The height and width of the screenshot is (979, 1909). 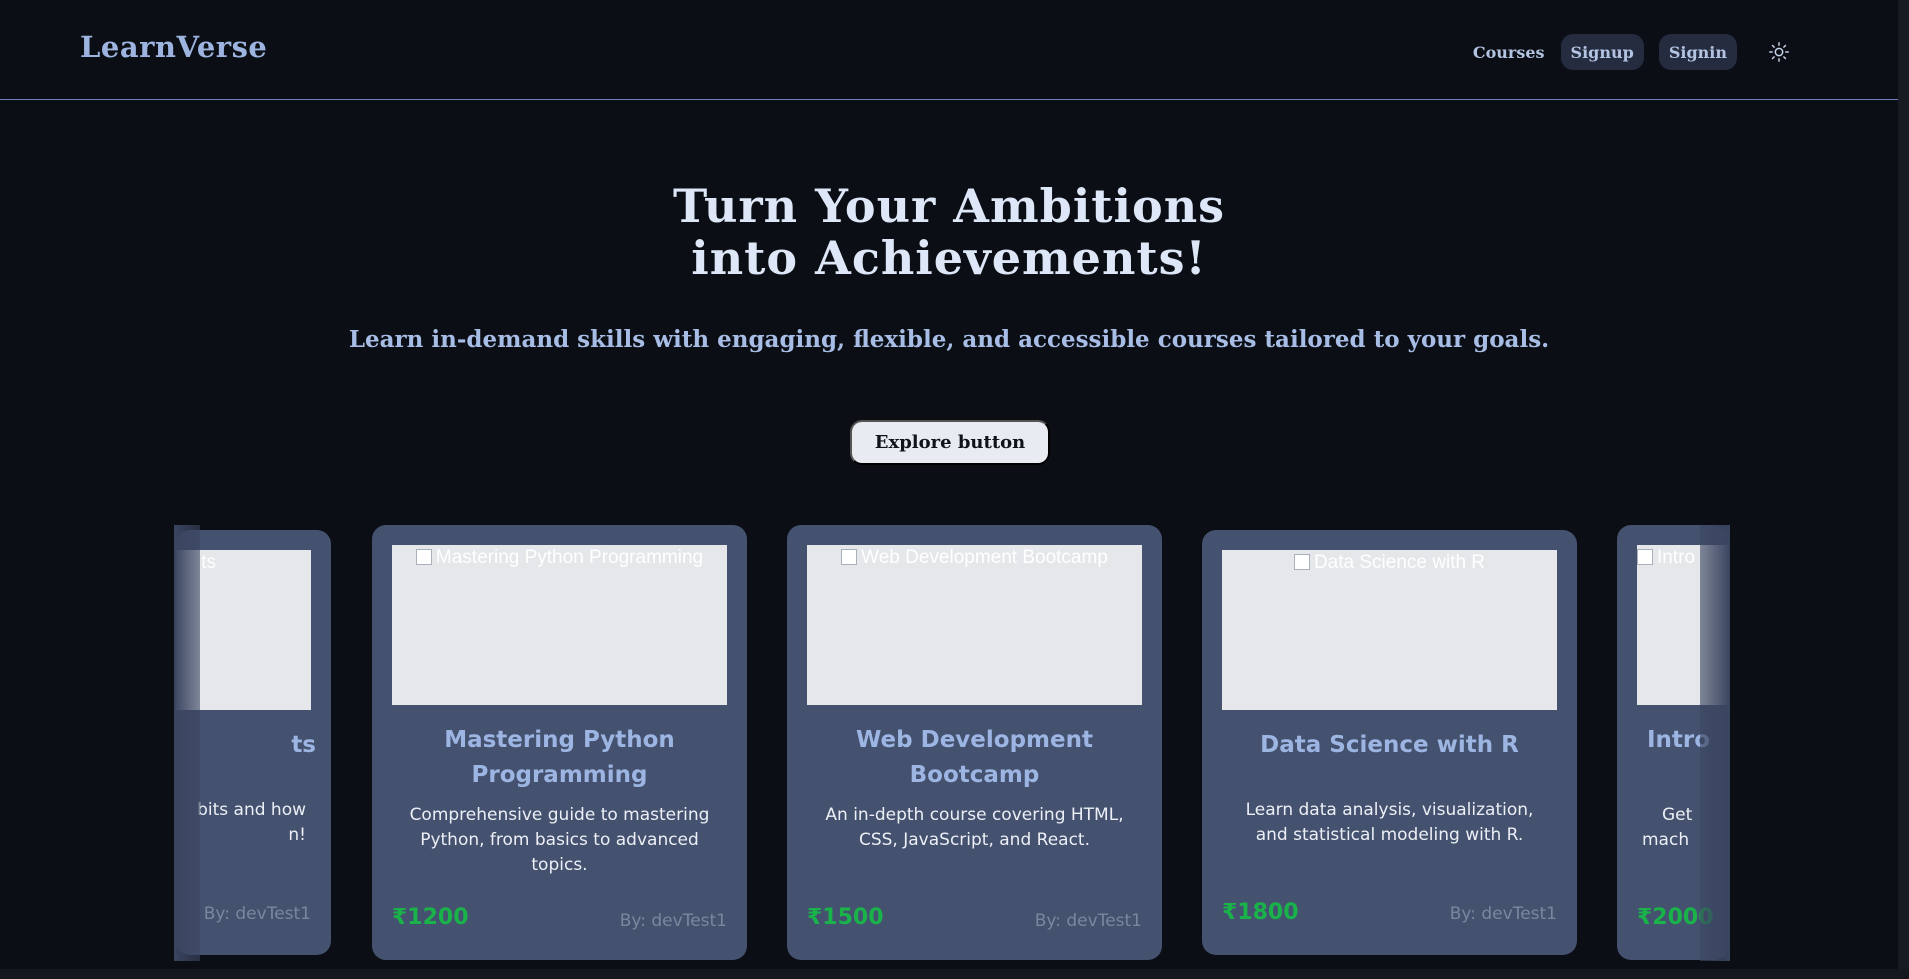 I want to click on course-price: ₹1200, so click(x=430, y=917).